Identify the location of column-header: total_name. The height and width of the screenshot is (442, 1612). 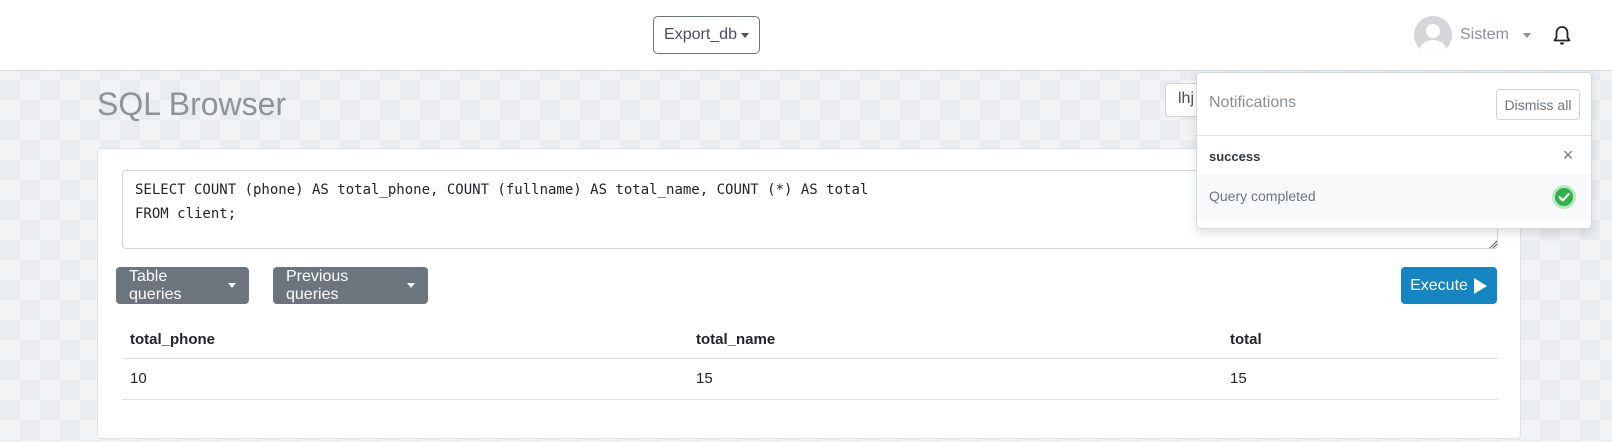
(955, 340).